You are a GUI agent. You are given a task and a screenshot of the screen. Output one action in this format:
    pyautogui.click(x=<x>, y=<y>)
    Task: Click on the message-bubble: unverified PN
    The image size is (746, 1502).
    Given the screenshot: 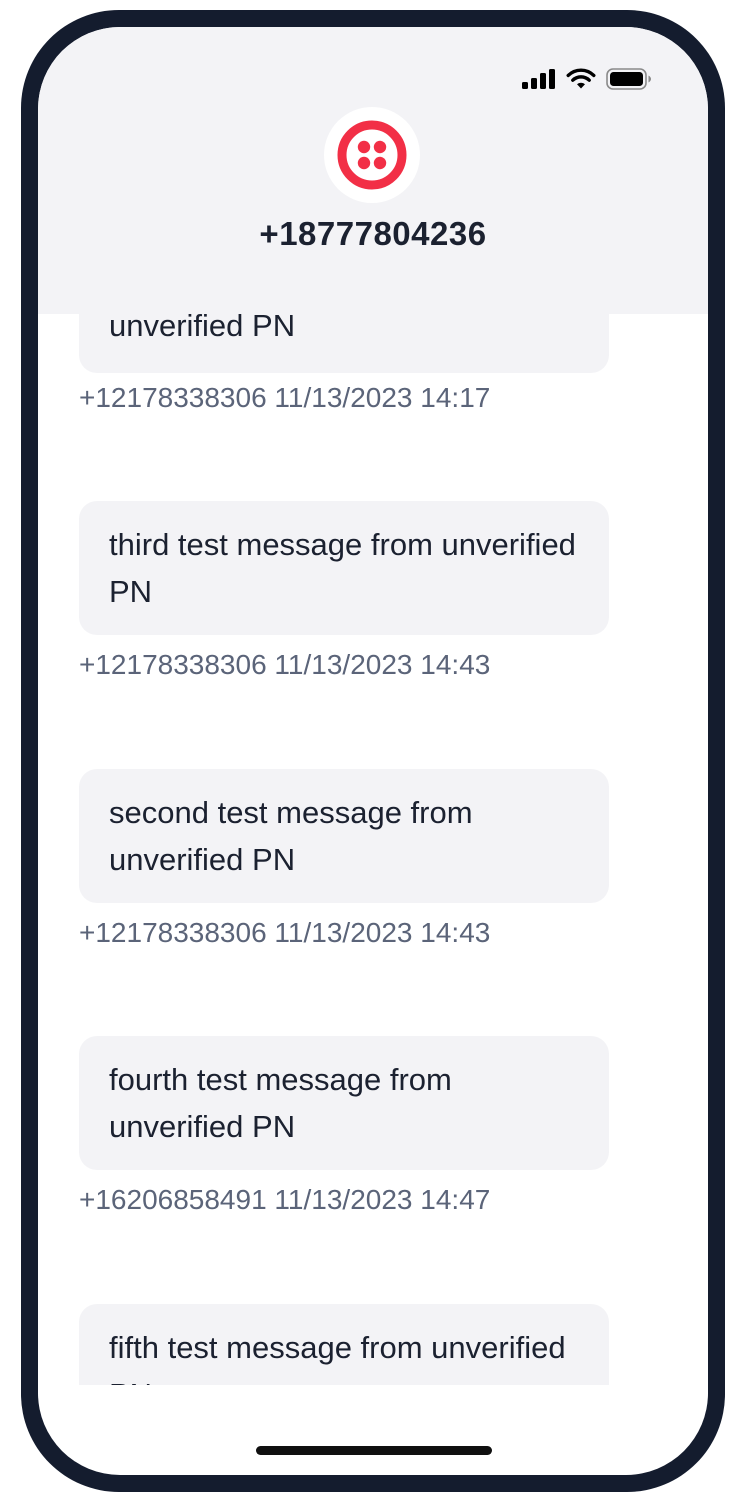 What is the action you would take?
    pyautogui.click(x=344, y=343)
    